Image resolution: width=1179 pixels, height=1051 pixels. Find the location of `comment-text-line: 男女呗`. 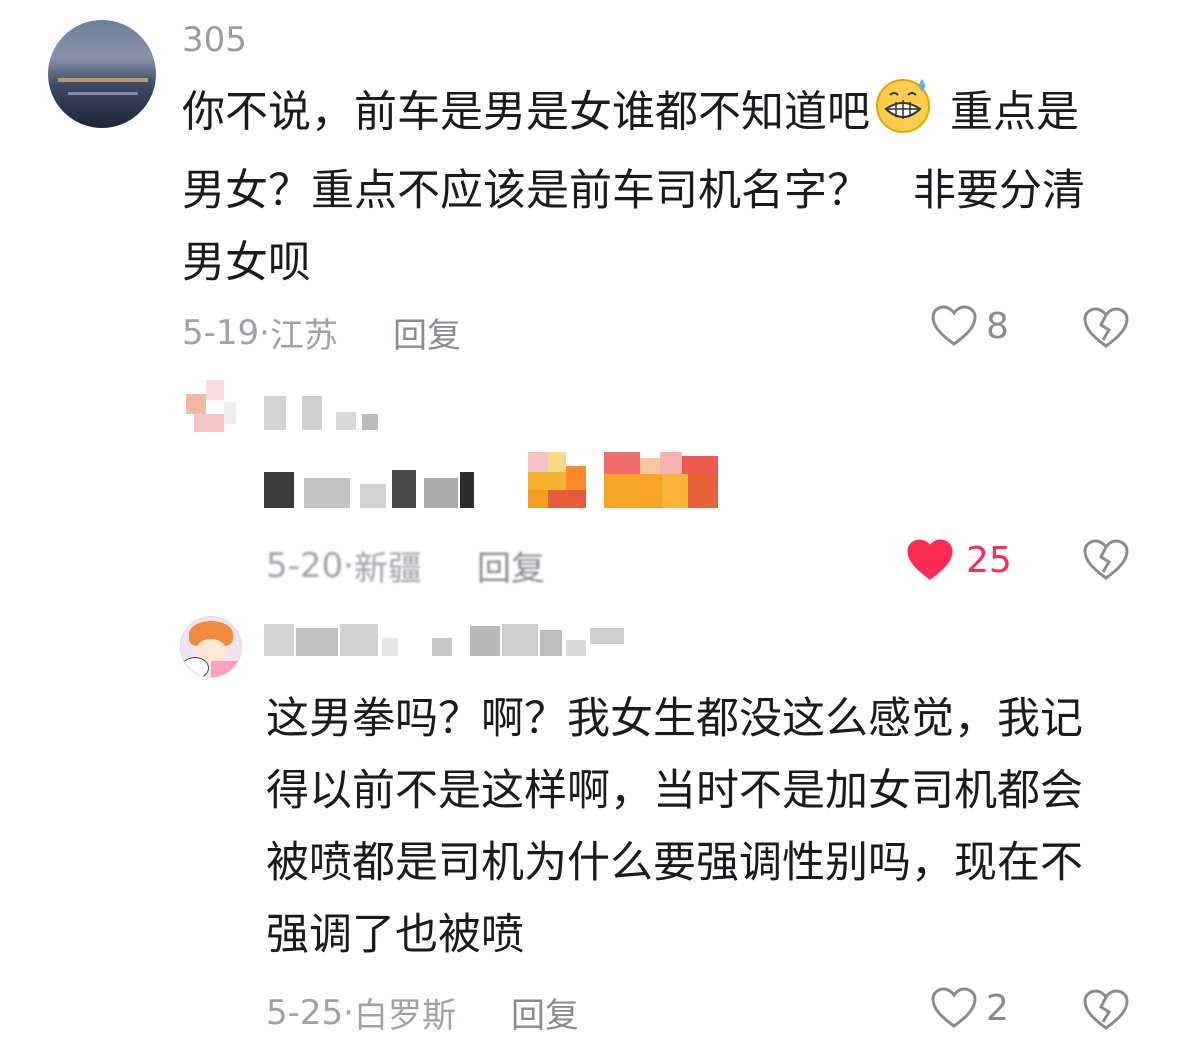

comment-text-line: 男女呗 is located at coordinates (246, 263).